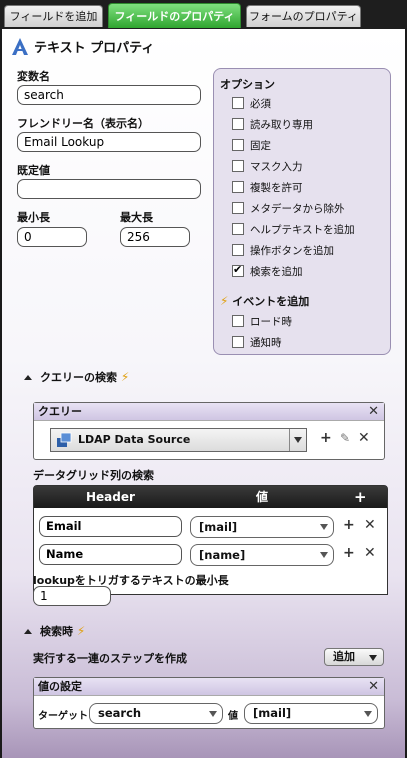 This screenshot has width=407, height=758. Describe the element at coordinates (136, 217) in the screenshot. I see `max-length-label: 最大長` at that location.